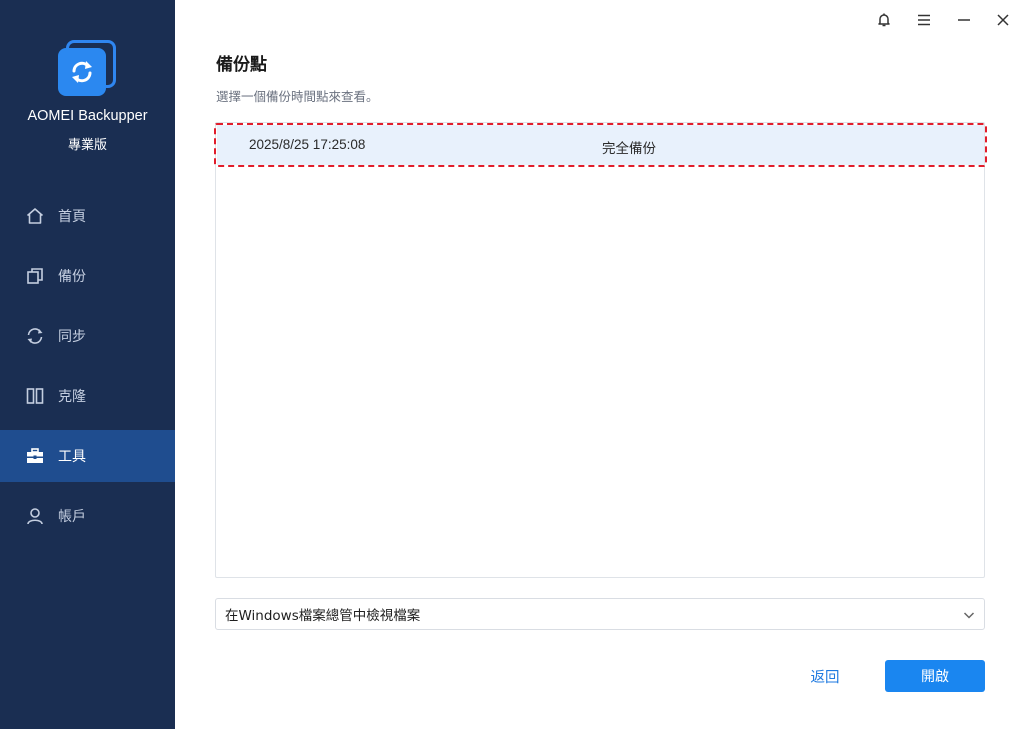 The height and width of the screenshot is (729, 1026). What do you see at coordinates (629, 149) in the screenshot?
I see `backup-type: 完全備份` at bounding box center [629, 149].